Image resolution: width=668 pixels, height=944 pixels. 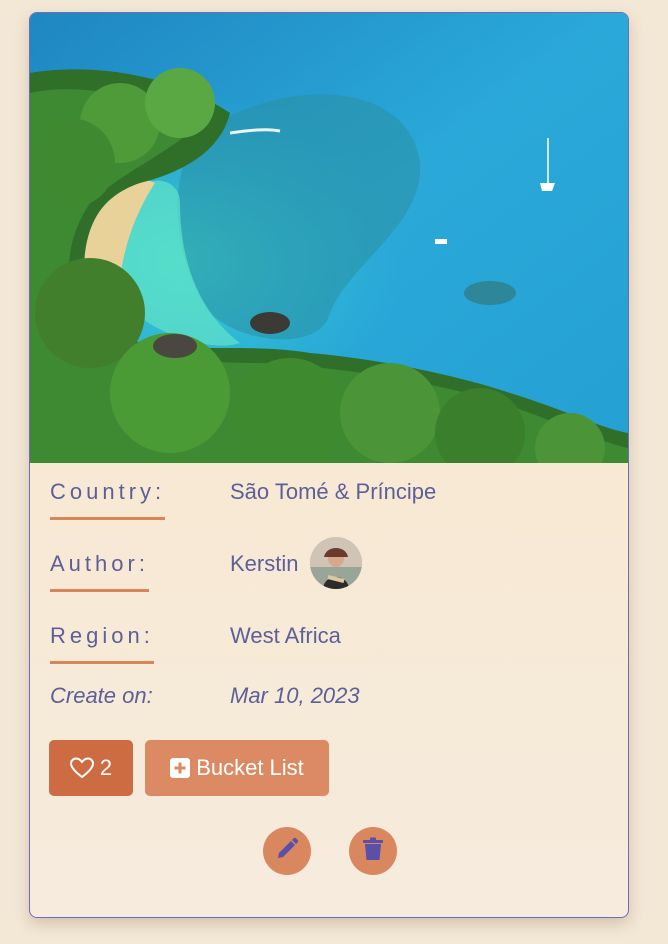 I want to click on bucket-list-button: Bucket List, so click(x=237, y=768).